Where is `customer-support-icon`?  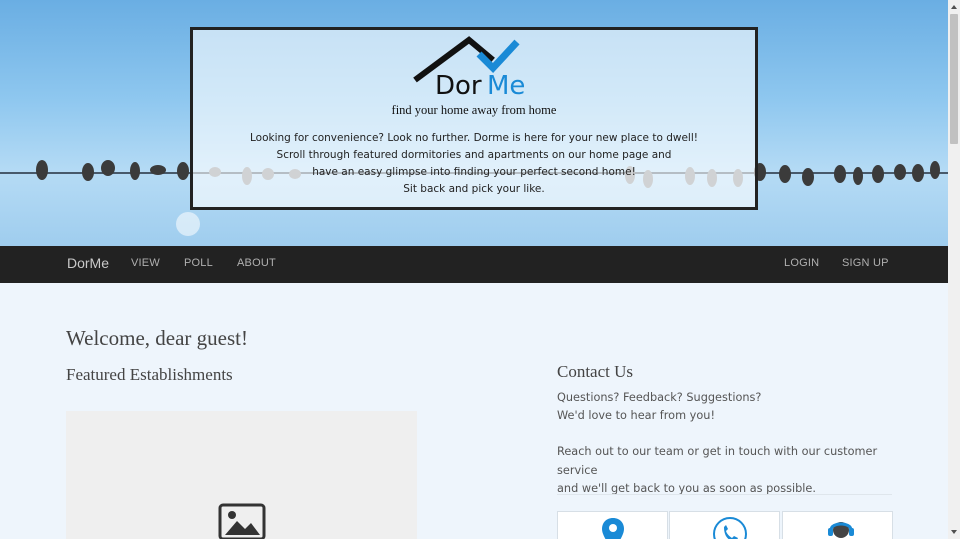 customer-support-icon is located at coordinates (841, 530).